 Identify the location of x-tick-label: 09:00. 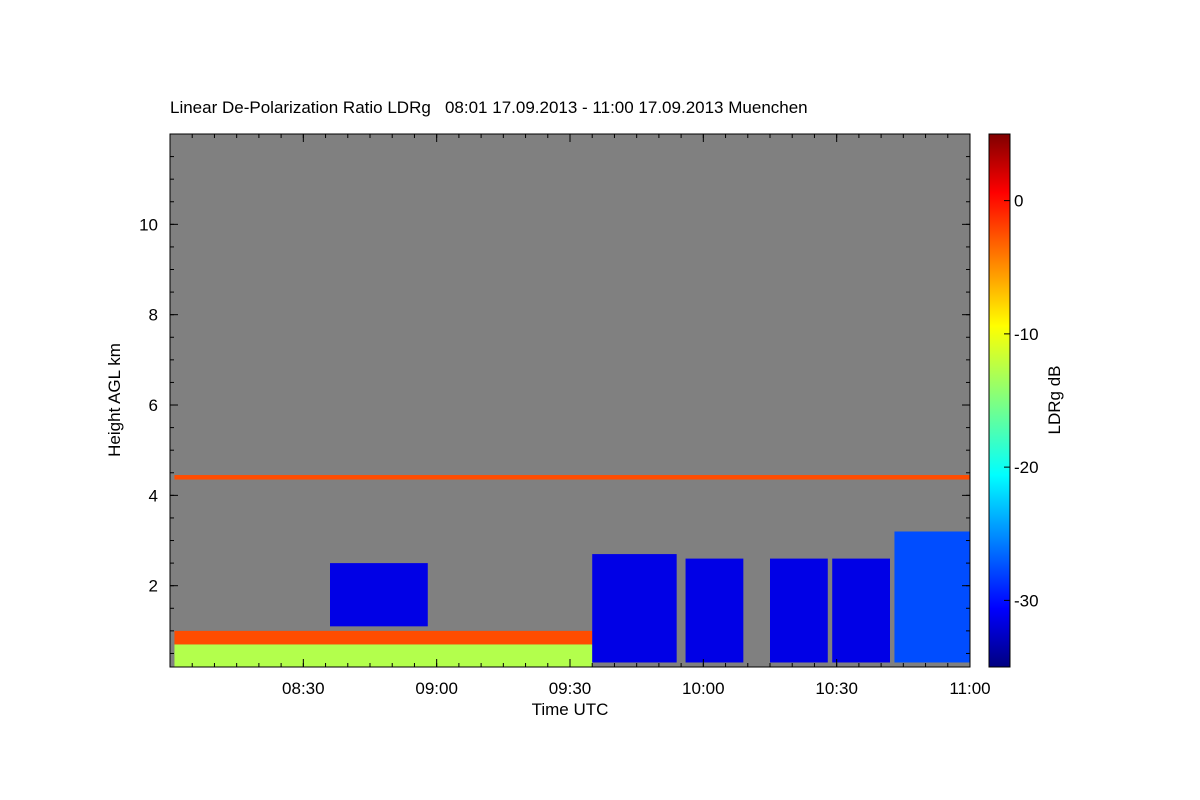
(436, 688).